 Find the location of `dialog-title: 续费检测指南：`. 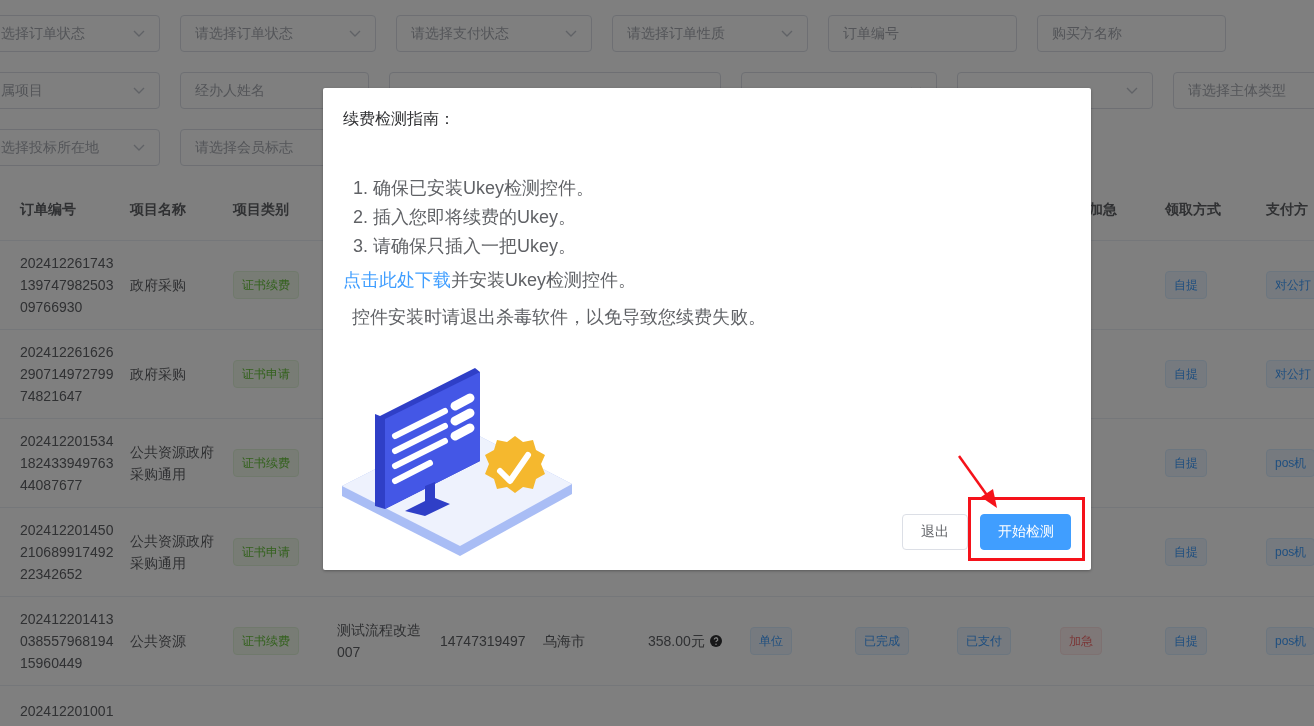

dialog-title: 续费检测指南： is located at coordinates (399, 119).